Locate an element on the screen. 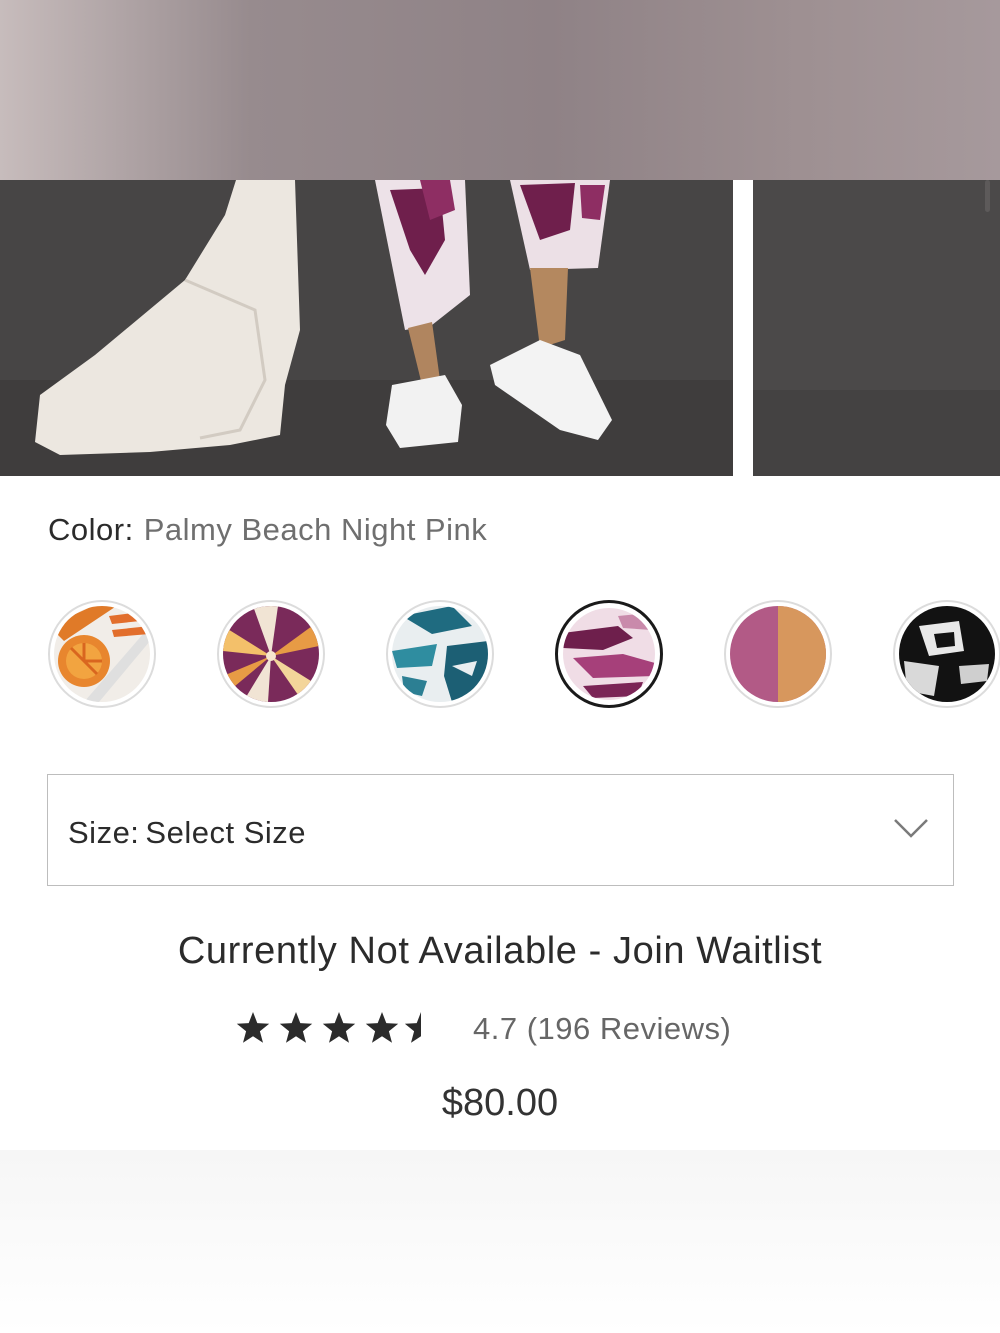 This screenshot has height=1333, width=1000. size-value: Select Size is located at coordinates (225, 832).